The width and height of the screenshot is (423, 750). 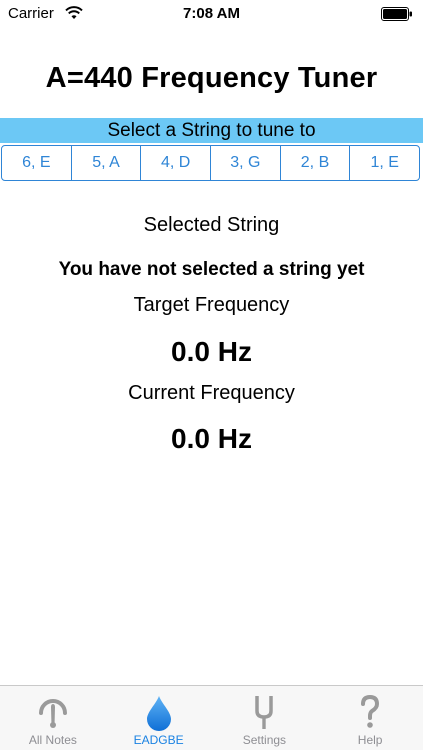 I want to click on string-selector: 6, E 5, A 4, D 3, G 2, B 1, E, so click(x=210, y=163).